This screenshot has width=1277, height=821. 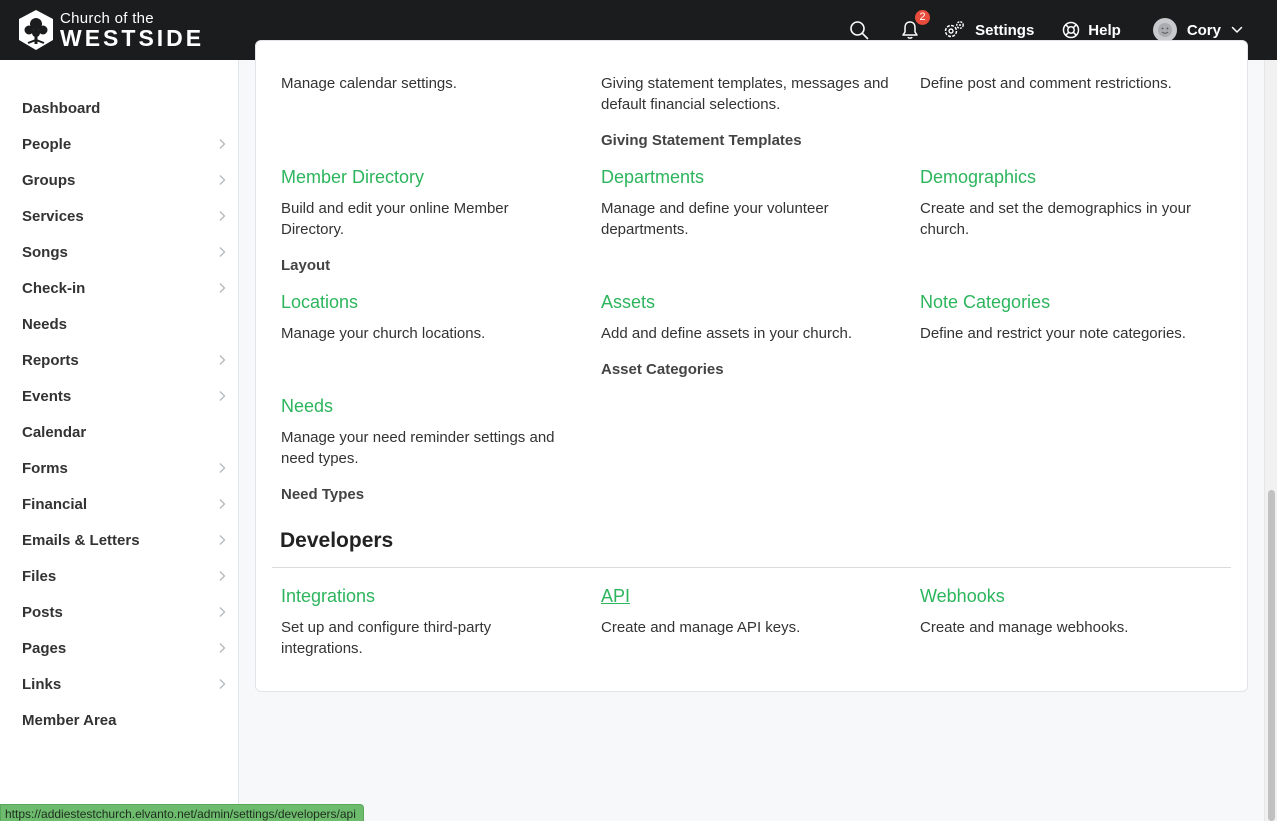 What do you see at coordinates (1005, 30) in the screenshot?
I see `settings-label: Settings` at bounding box center [1005, 30].